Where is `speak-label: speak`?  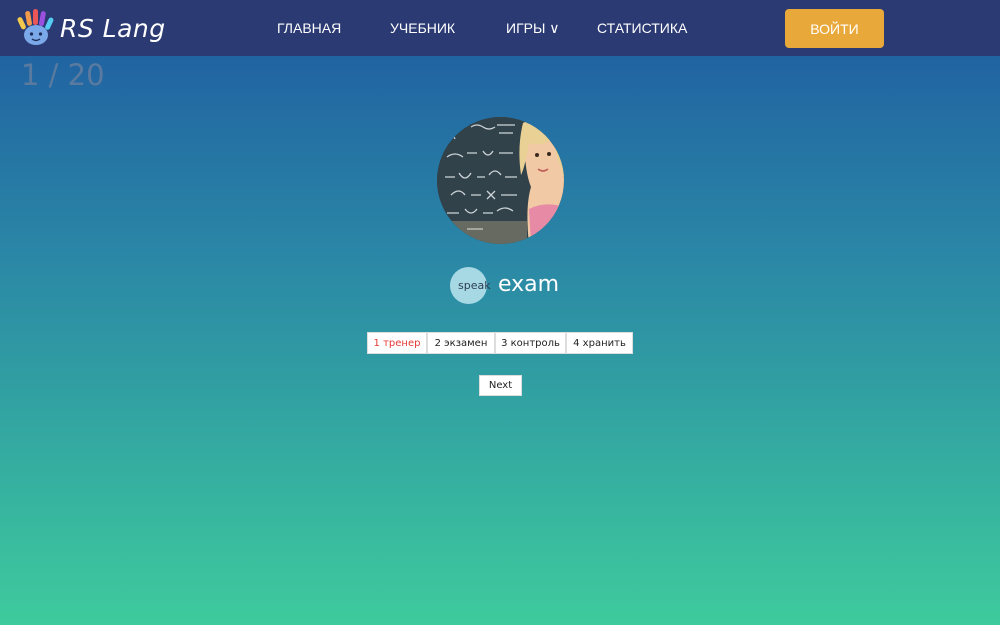
speak-label: speak is located at coordinates (474, 285).